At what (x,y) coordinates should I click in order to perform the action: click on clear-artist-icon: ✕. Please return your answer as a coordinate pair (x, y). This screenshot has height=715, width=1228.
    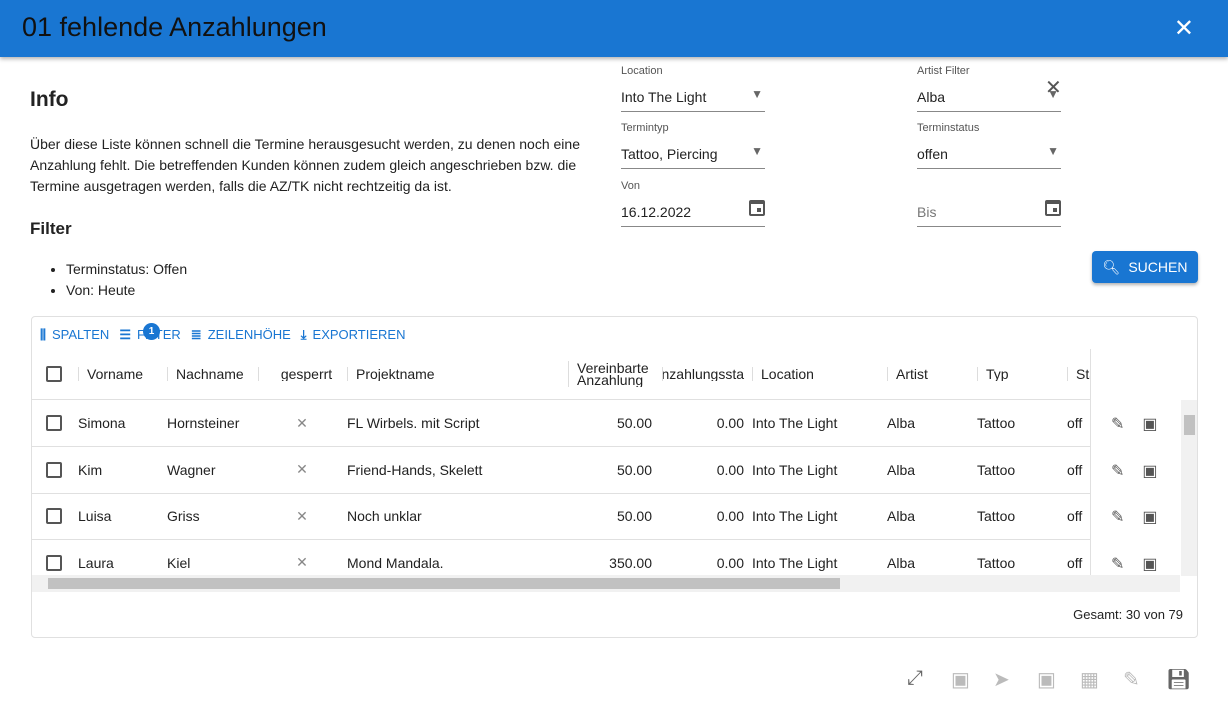
    Looking at the image, I should click on (1053, 87).